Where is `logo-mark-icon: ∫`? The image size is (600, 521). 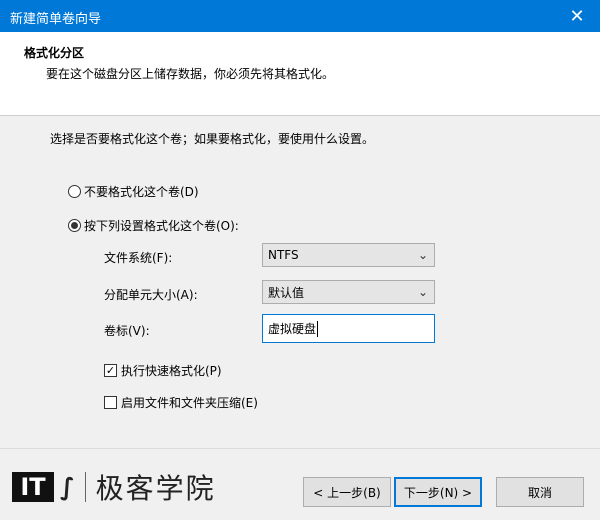 logo-mark-icon: ∫ is located at coordinates (67, 487).